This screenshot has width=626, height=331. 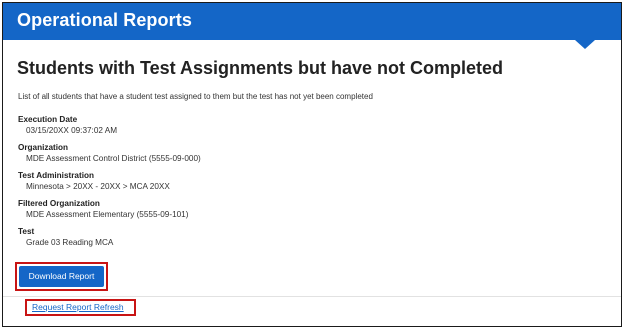 I want to click on detail-value: Grade 03 Reading MCA, so click(x=70, y=242).